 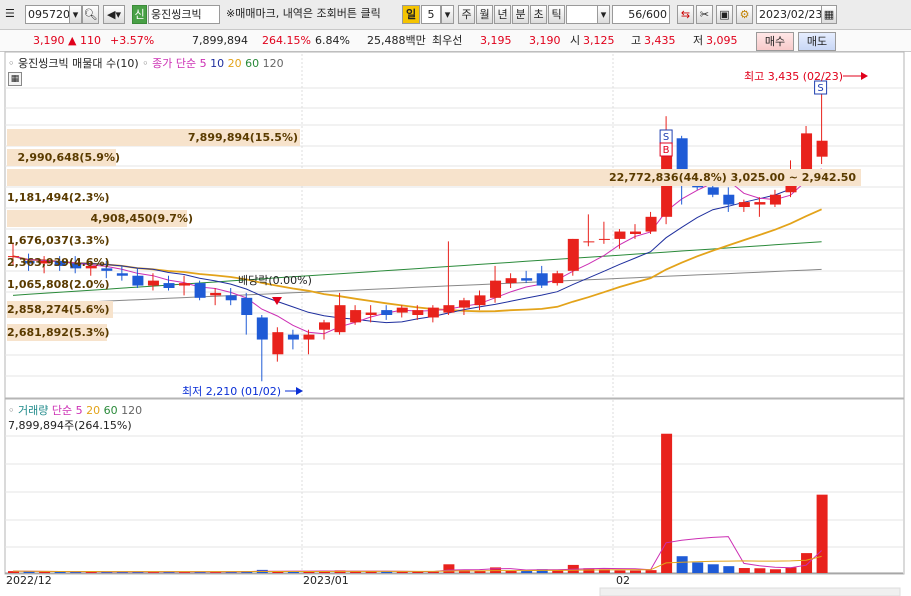 I want to click on price-panel-title: 웅진씽크빅 매물대 수(10), so click(x=78, y=63).